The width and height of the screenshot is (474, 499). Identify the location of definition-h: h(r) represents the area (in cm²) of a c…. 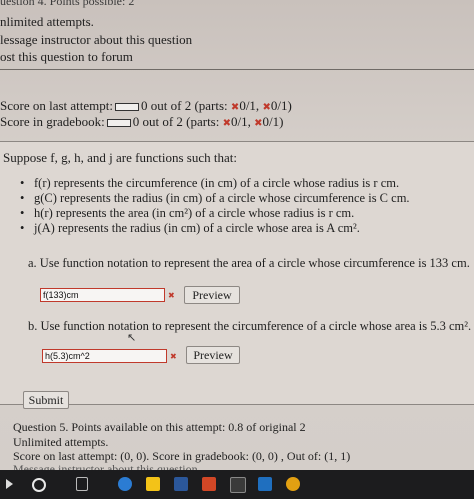
(215, 213).